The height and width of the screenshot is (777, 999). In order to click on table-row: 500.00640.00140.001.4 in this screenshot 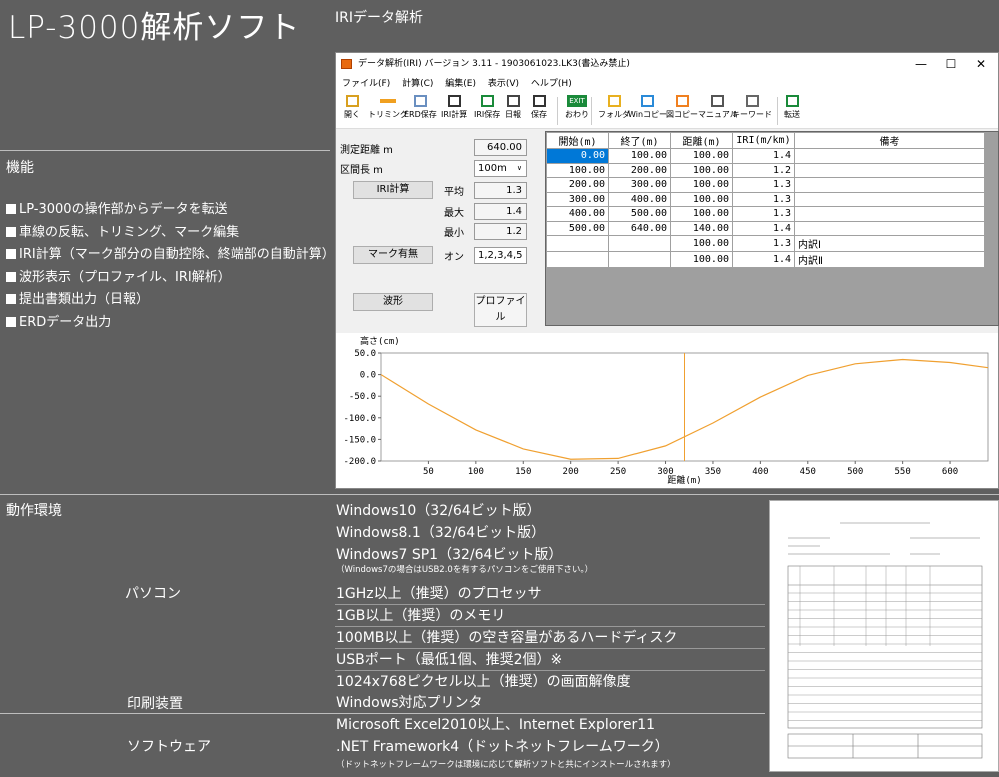, I will do `click(766, 228)`.